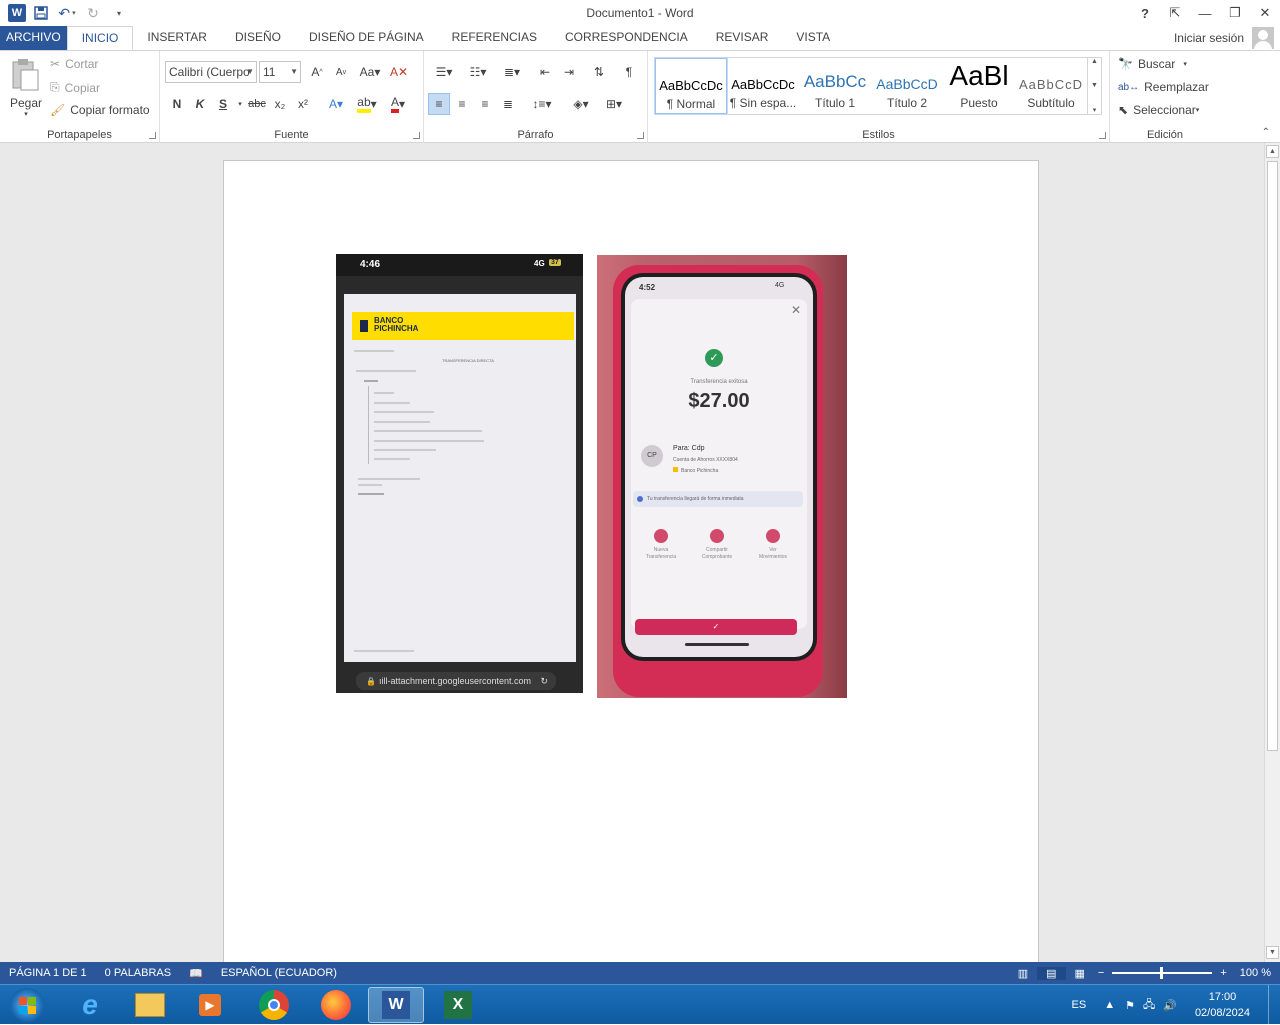 The image size is (1280, 1025). What do you see at coordinates (1175, 13) in the screenshot?
I see `ribbon-display-options-icon: ⇱` at bounding box center [1175, 13].